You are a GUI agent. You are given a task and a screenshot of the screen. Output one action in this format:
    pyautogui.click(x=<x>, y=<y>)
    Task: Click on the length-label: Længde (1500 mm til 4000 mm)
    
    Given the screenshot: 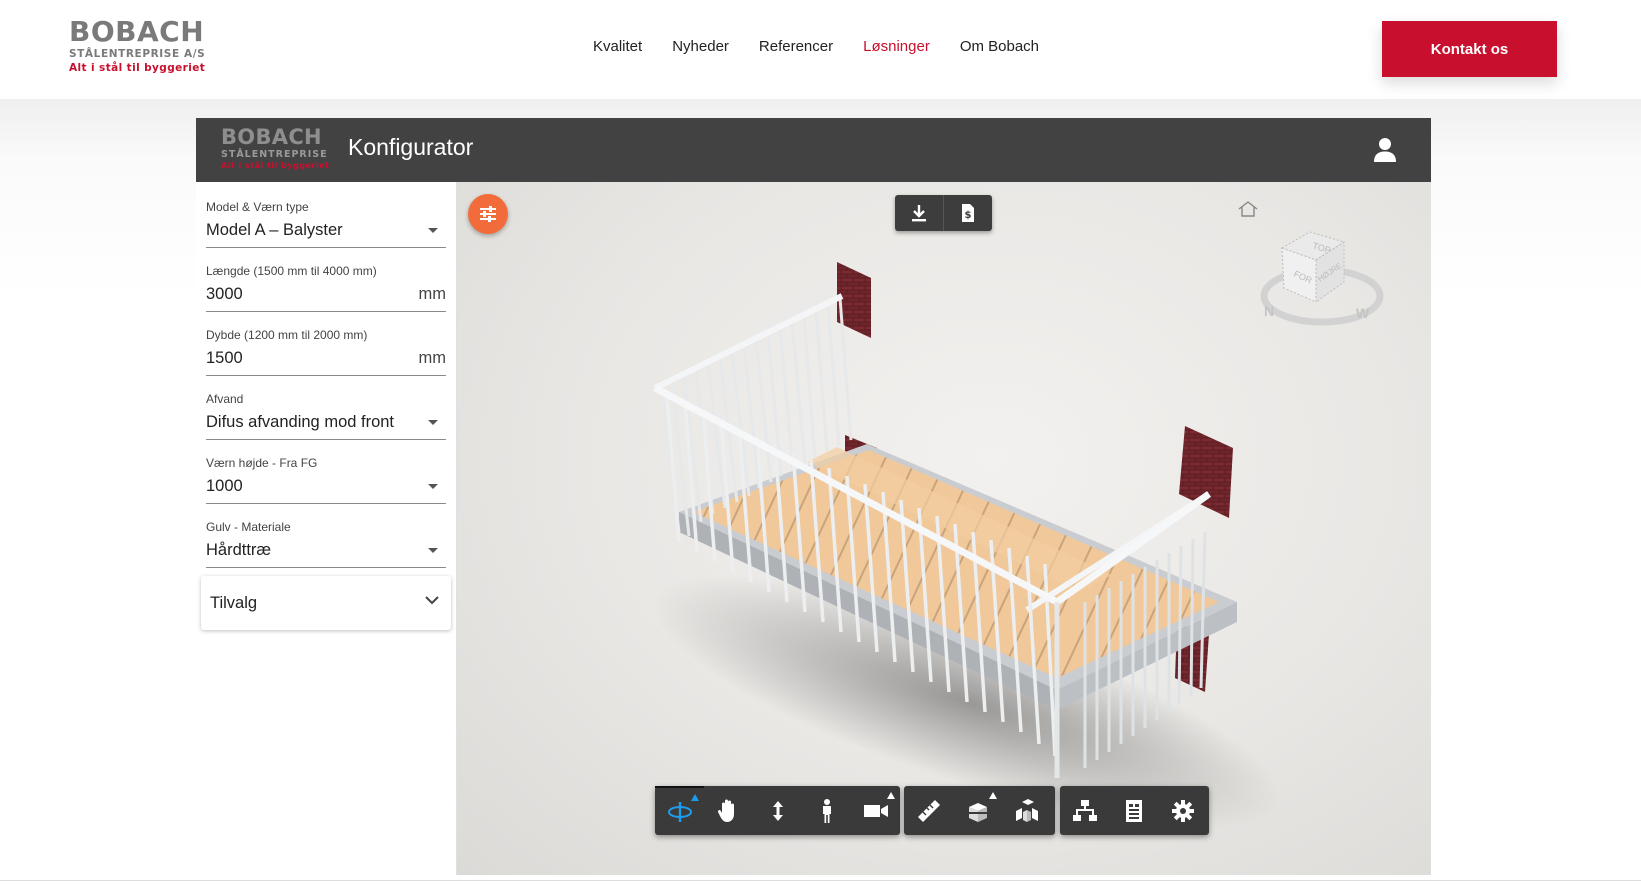 What is the action you would take?
    pyautogui.click(x=291, y=271)
    